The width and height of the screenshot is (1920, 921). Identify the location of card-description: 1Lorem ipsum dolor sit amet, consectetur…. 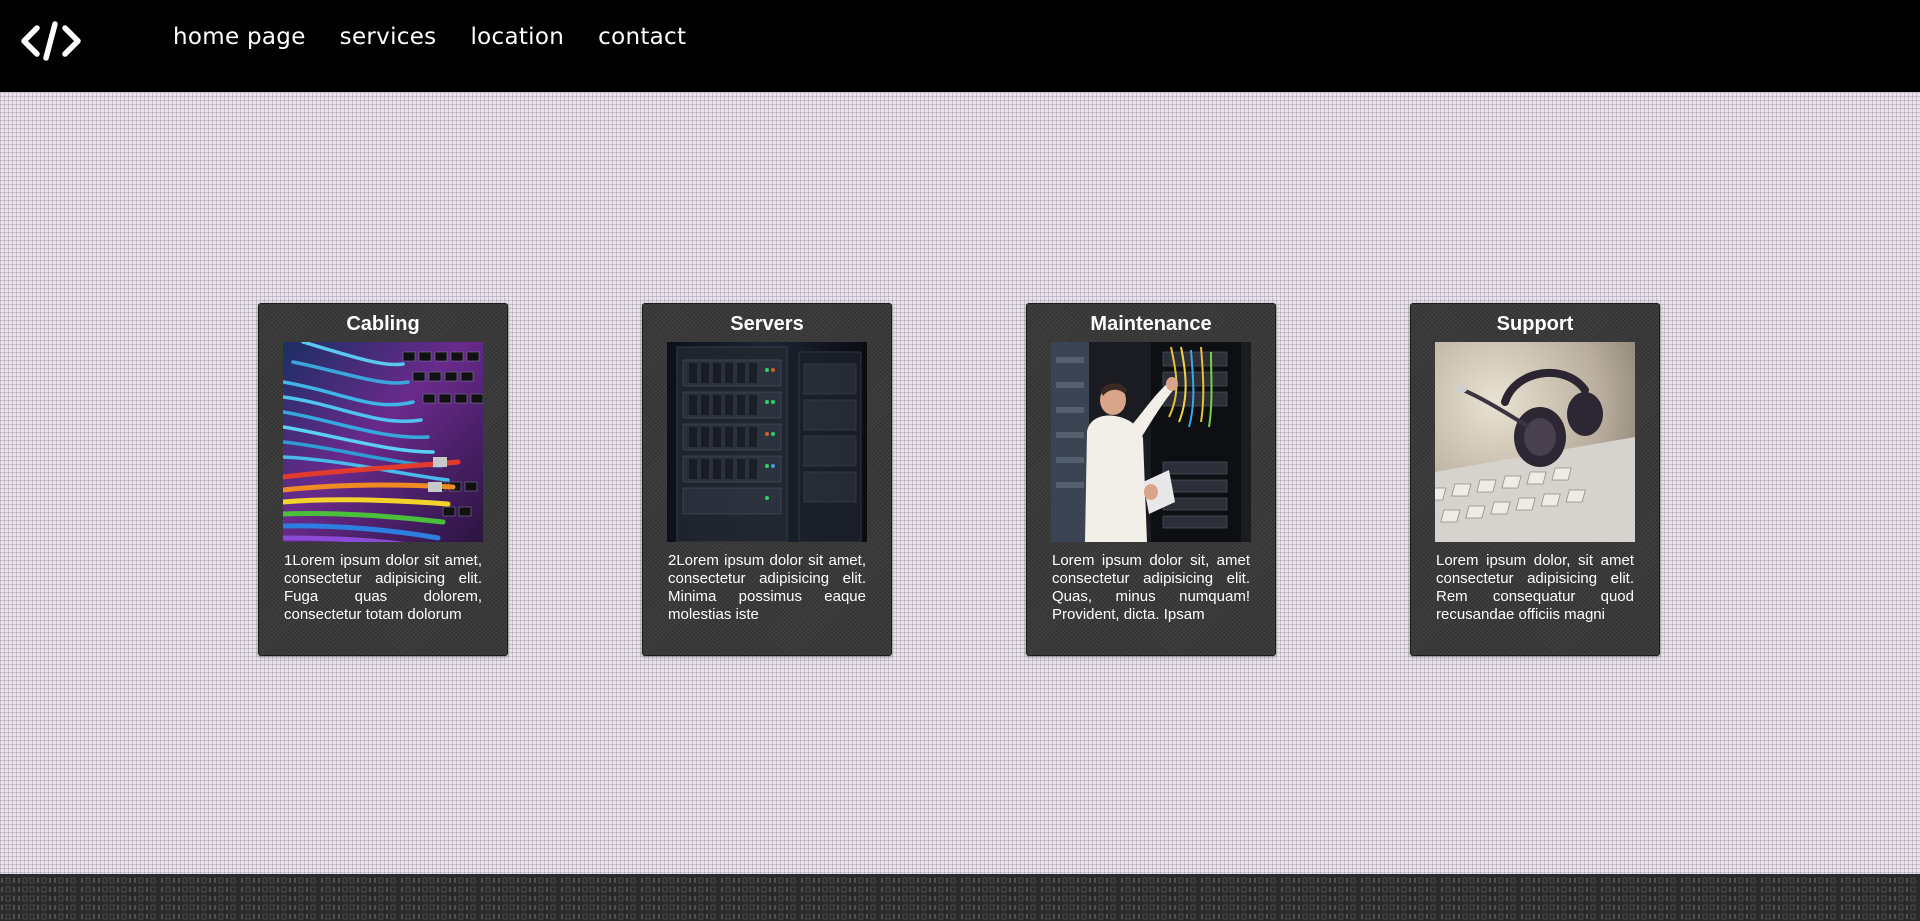
(383, 587).